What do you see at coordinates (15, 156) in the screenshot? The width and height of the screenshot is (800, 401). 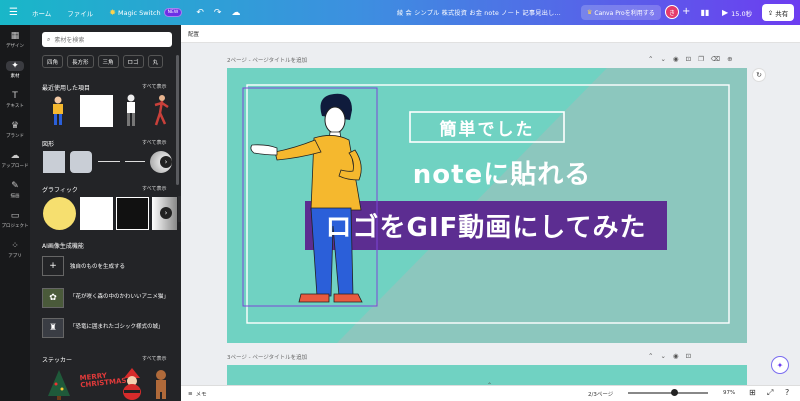 I see `upload-icon: ☁` at bounding box center [15, 156].